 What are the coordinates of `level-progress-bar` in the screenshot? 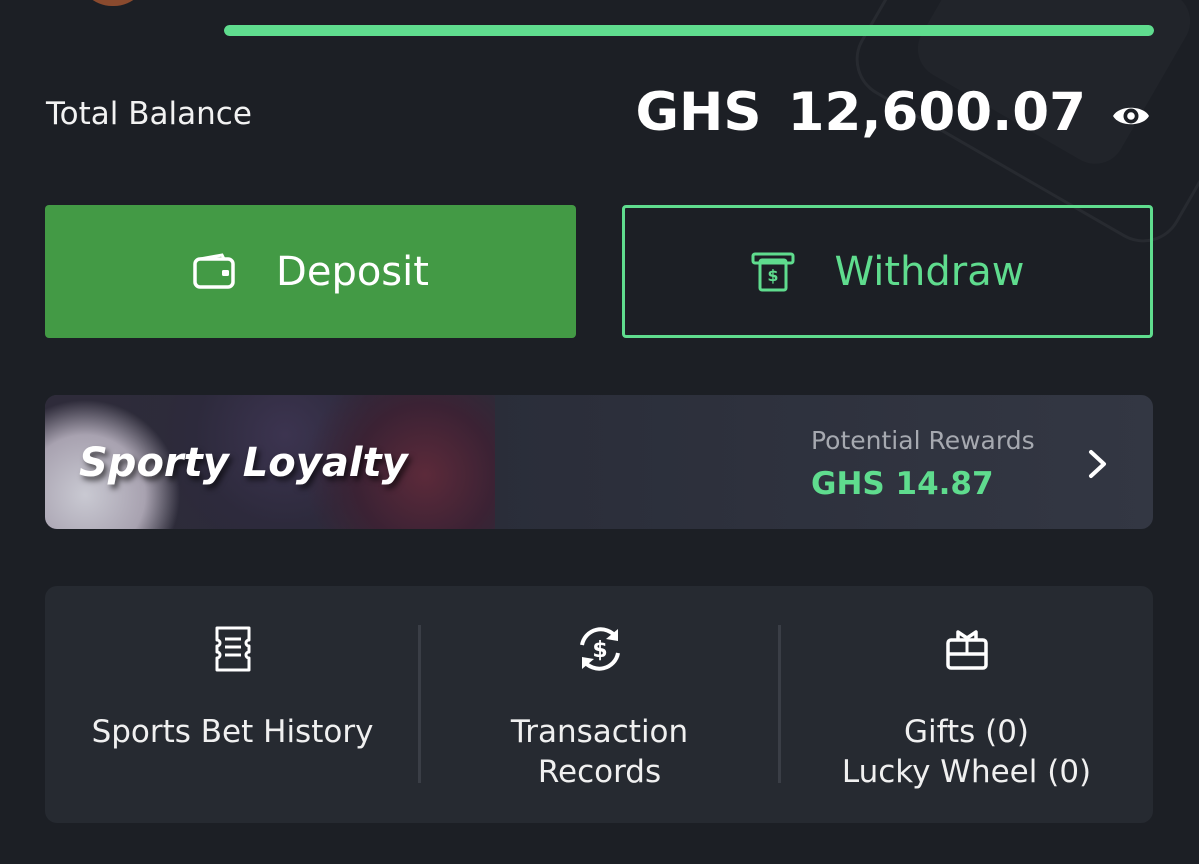 It's located at (689, 30).